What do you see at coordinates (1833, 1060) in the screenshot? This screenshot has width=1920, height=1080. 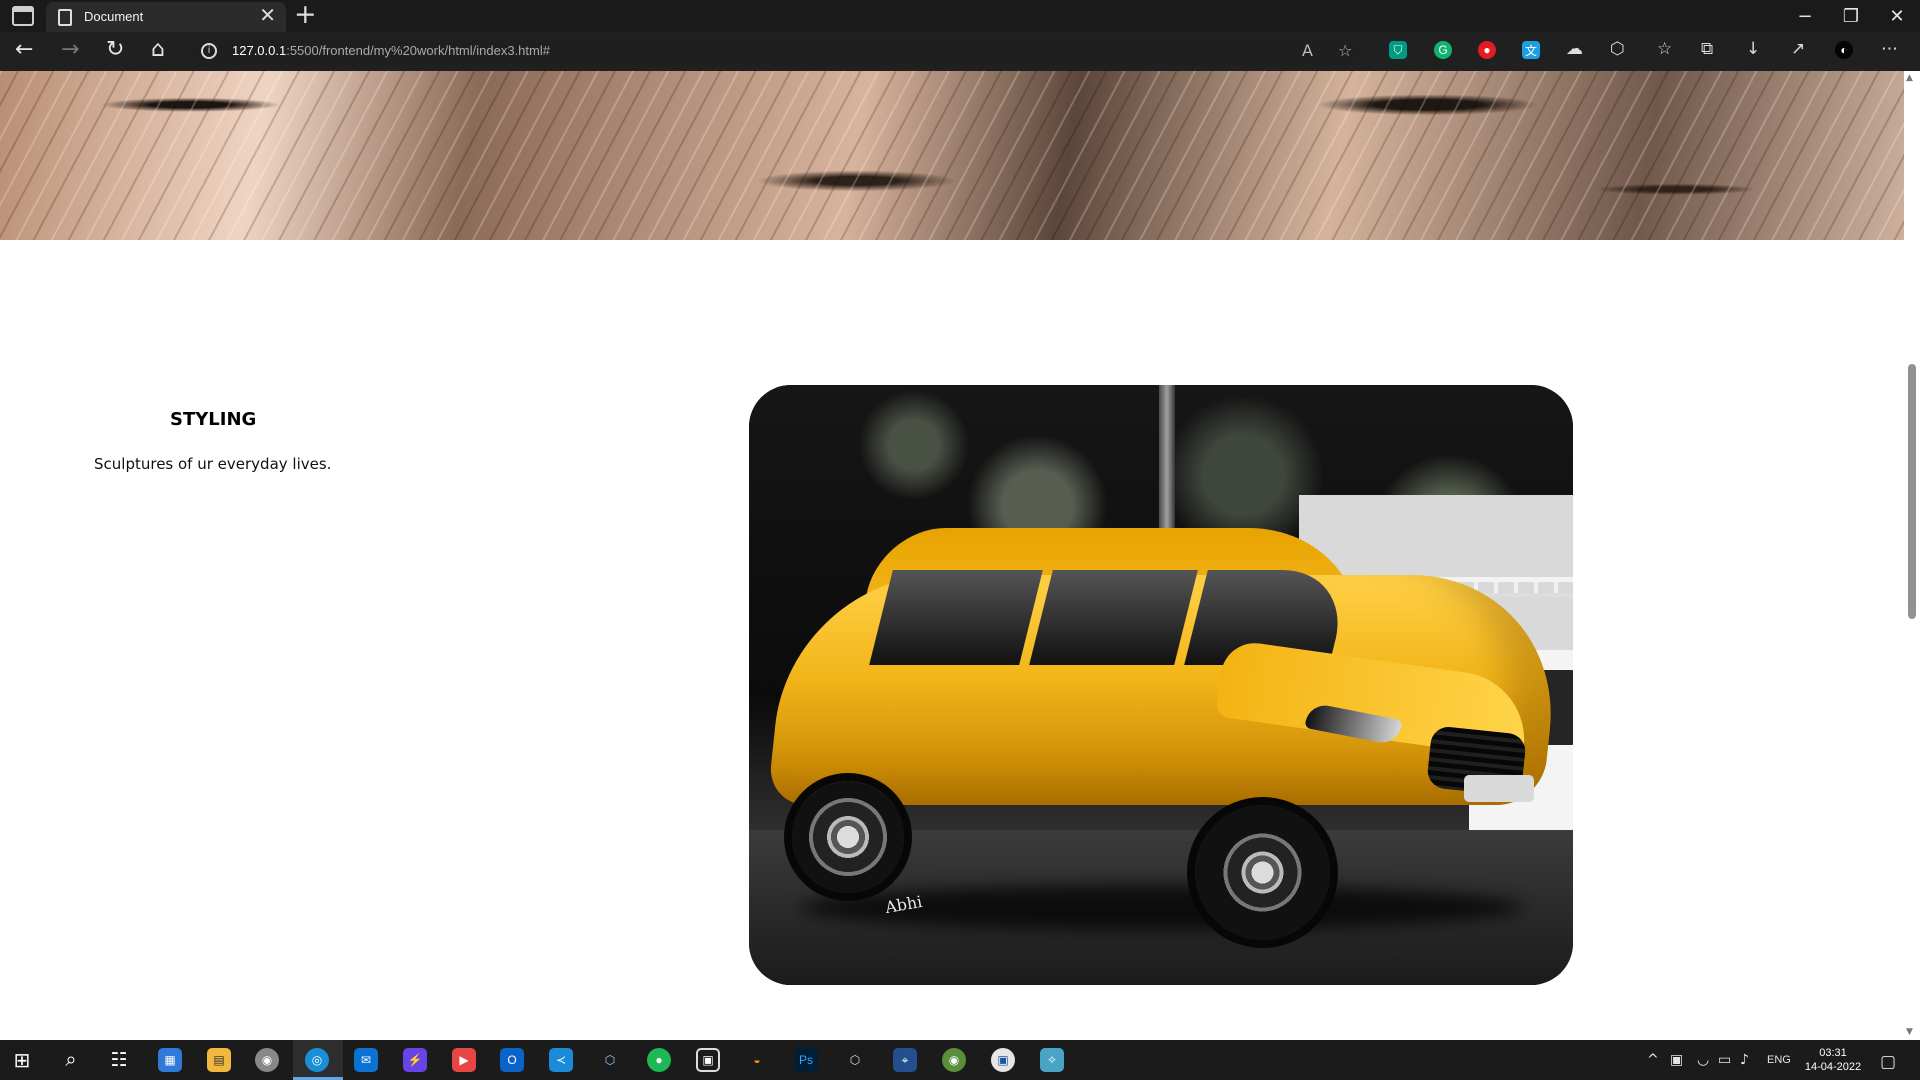 I see `date-time: 03:31 14-04-2022` at bounding box center [1833, 1060].